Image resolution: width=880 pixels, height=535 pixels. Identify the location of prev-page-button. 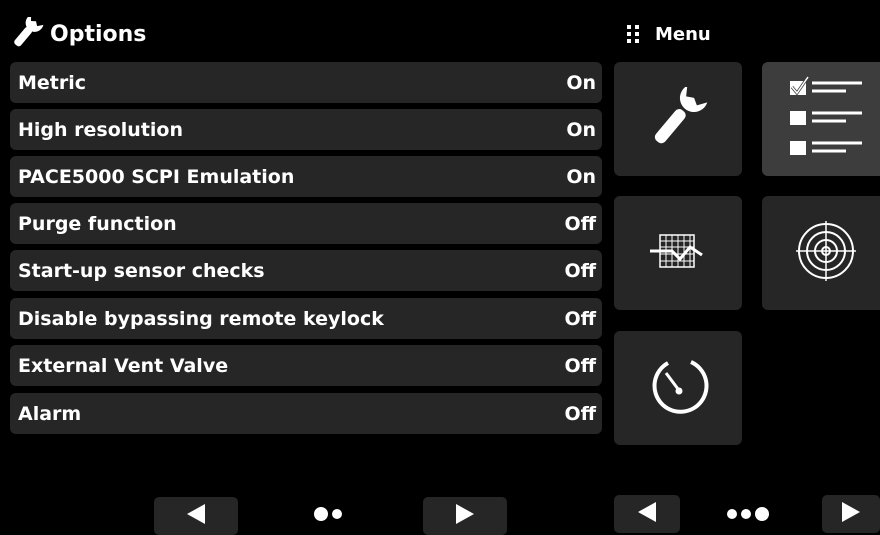
(196, 516).